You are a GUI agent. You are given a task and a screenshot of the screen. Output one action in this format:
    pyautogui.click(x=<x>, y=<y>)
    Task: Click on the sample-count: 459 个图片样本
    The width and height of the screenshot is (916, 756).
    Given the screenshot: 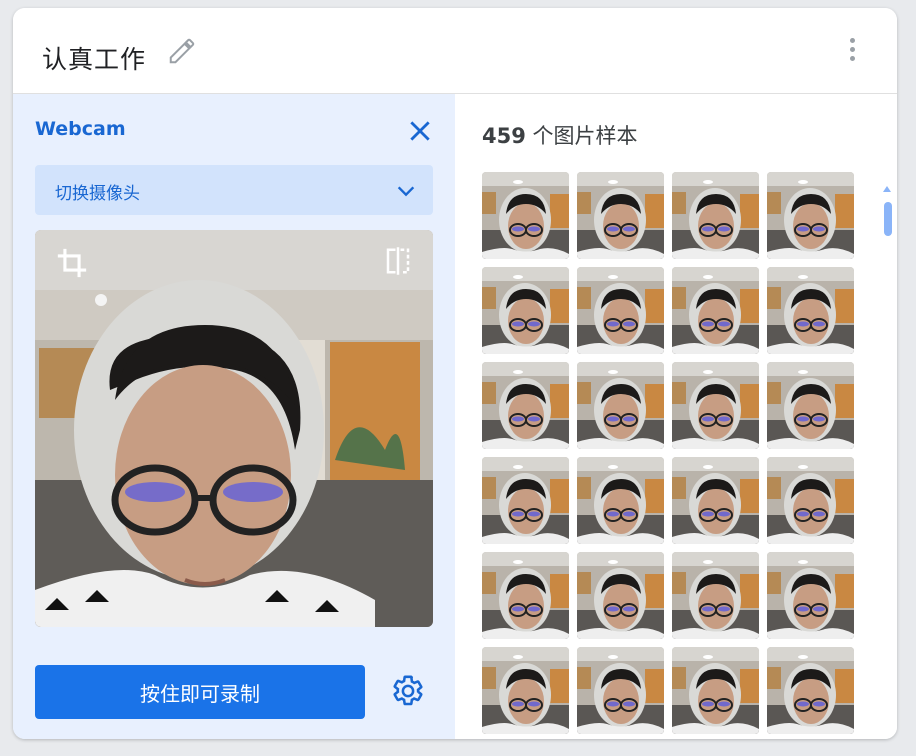 What is the action you would take?
    pyautogui.click(x=560, y=135)
    